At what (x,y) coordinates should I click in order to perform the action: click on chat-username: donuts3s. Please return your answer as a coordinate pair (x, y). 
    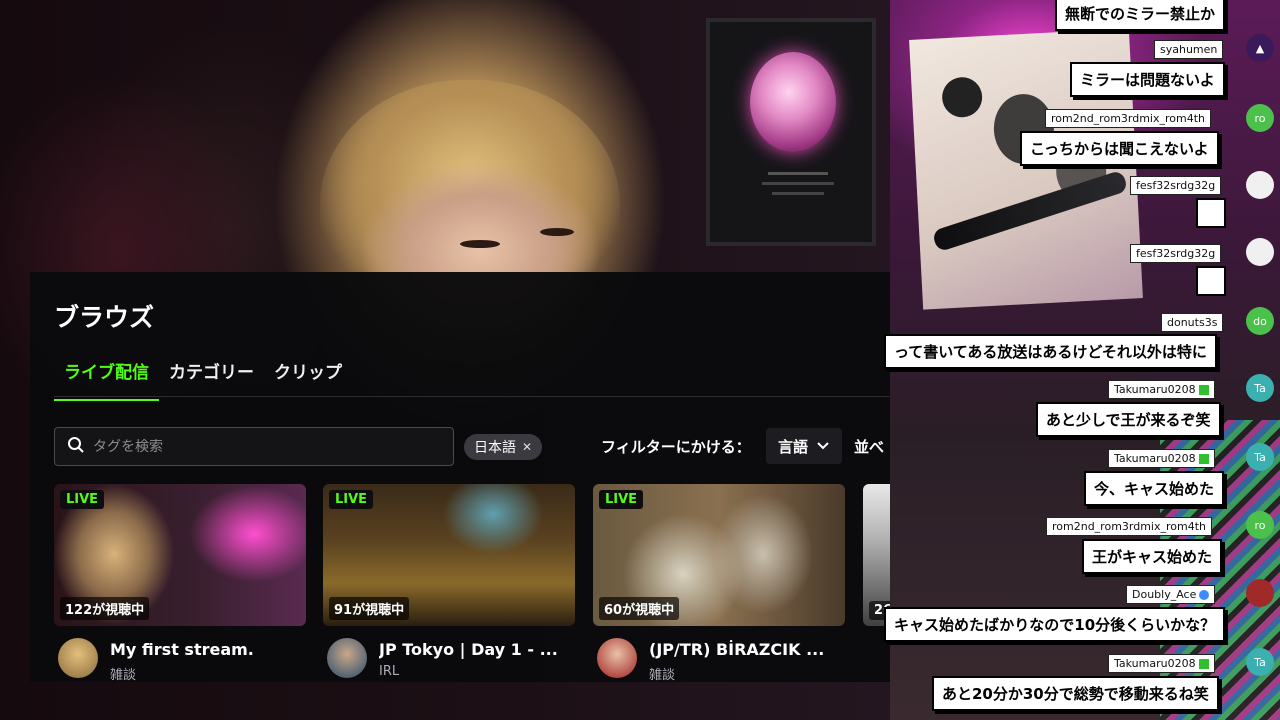
    Looking at the image, I should click on (1192, 322).